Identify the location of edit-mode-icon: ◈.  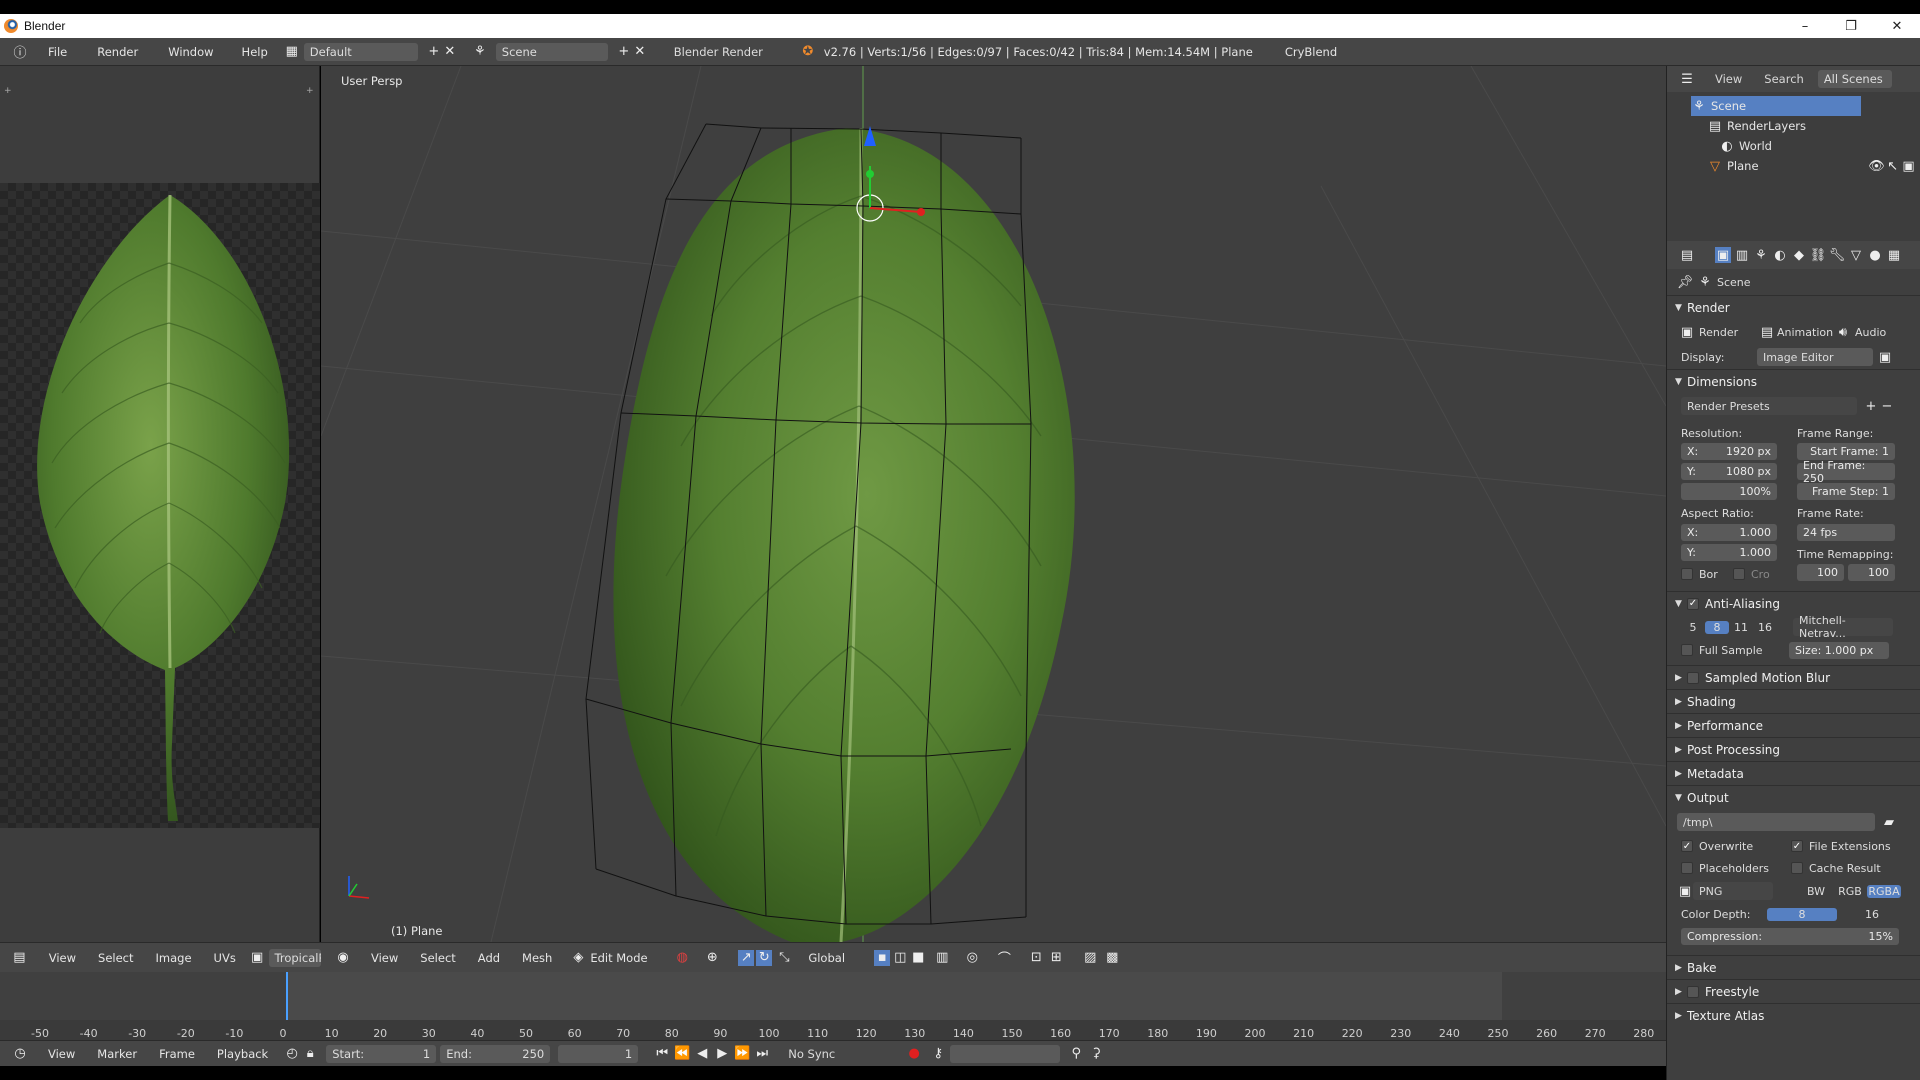
(578, 958).